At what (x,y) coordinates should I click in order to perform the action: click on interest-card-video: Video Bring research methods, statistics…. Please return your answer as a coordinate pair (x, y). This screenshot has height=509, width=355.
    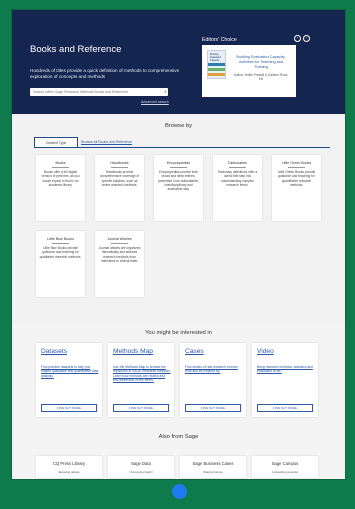
    Looking at the image, I should click on (285, 380).